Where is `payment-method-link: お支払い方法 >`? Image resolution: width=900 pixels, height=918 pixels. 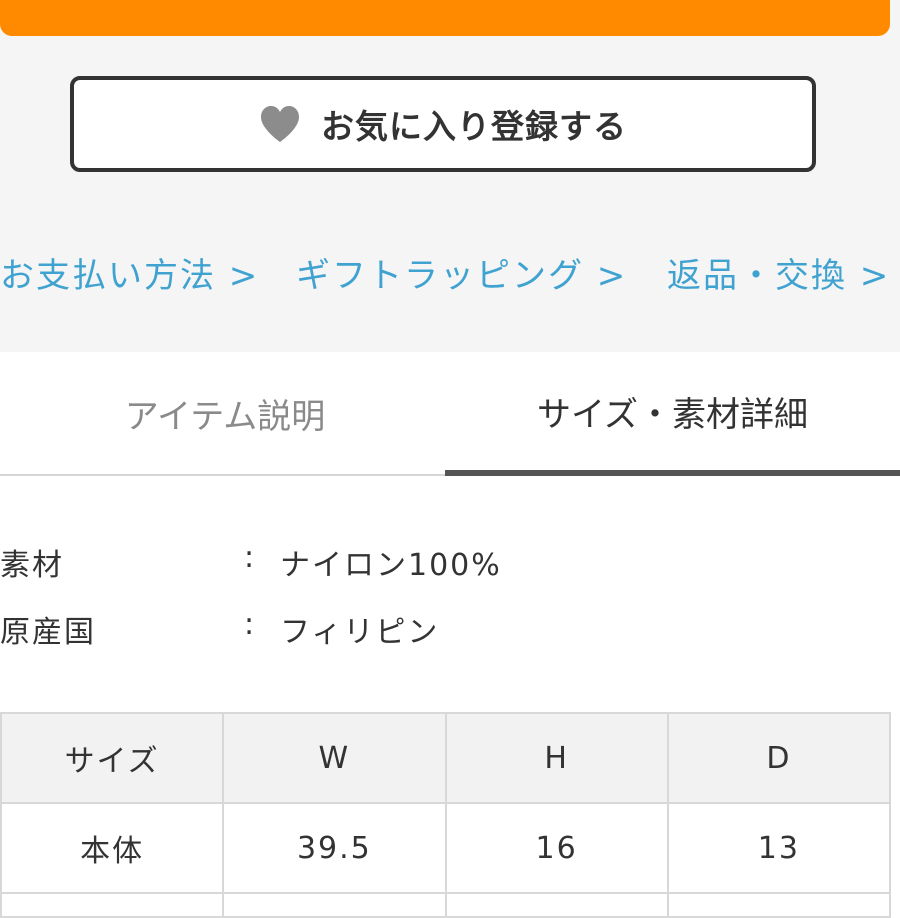 payment-method-link: お支払い方法 > is located at coordinates (129, 272).